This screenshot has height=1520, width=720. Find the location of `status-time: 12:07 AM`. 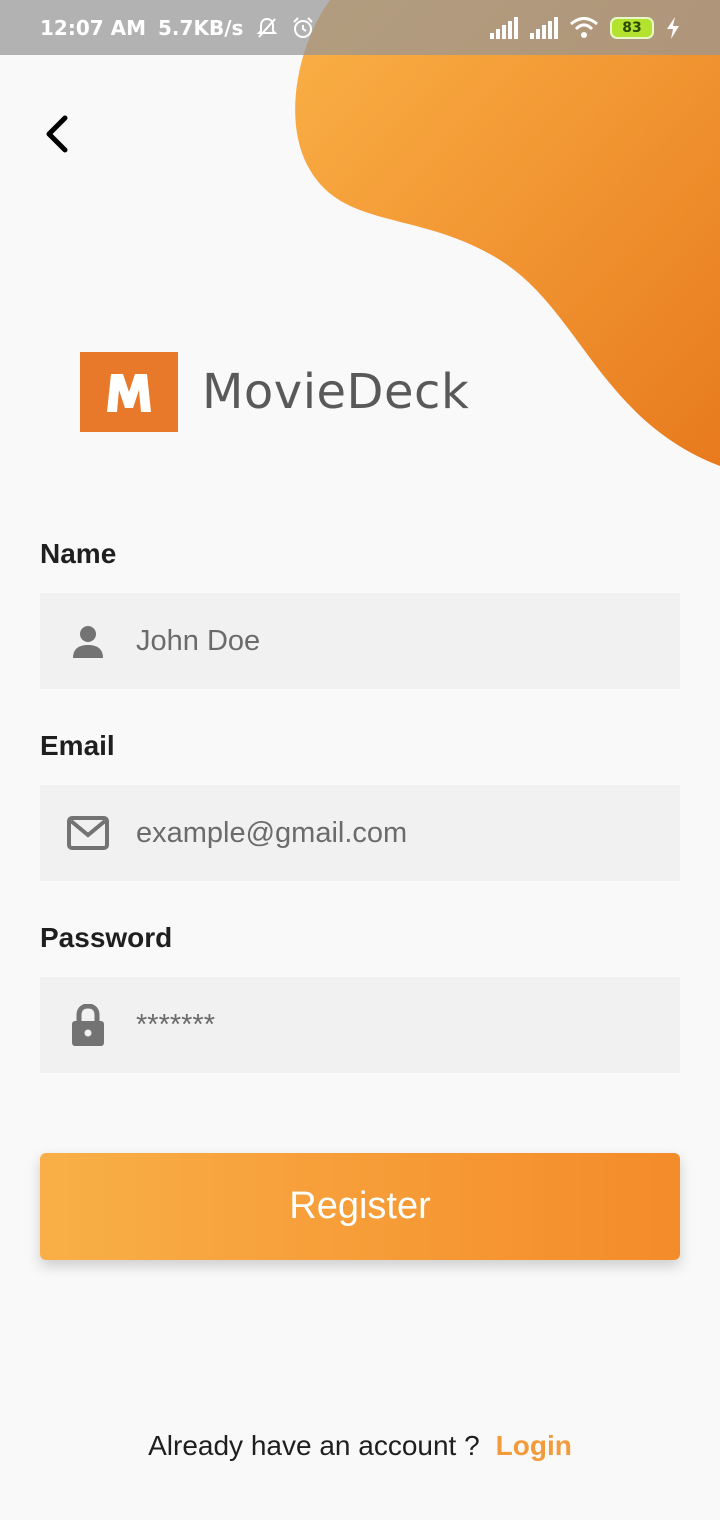

status-time: 12:07 AM is located at coordinates (93, 27).